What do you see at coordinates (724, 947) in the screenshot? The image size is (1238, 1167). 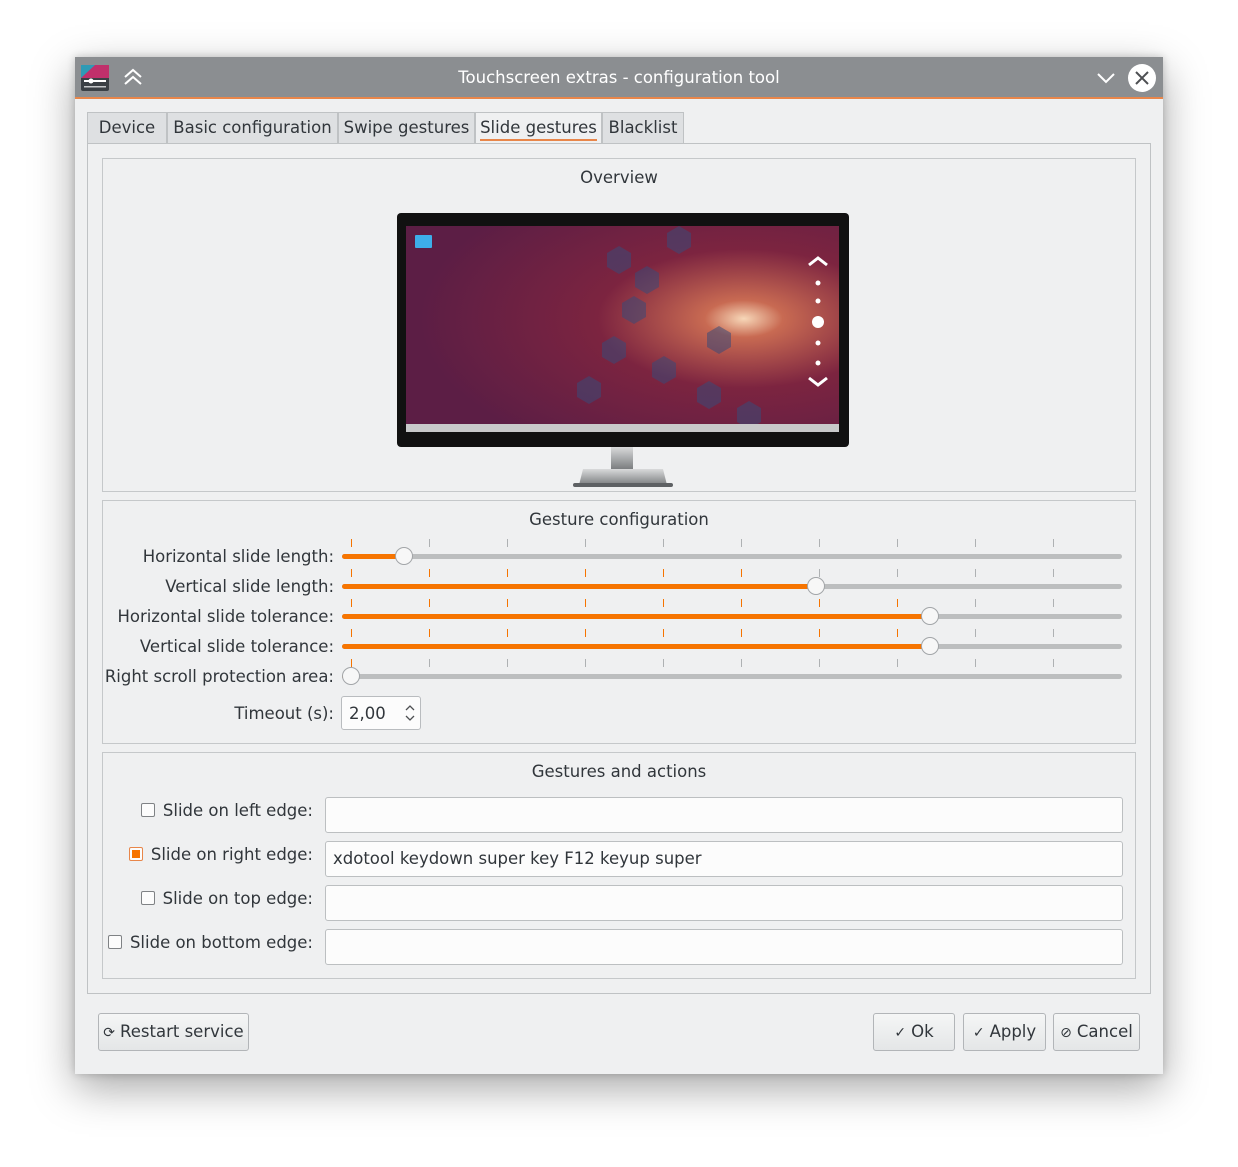 I see `slide-bottom-edge-command-input` at bounding box center [724, 947].